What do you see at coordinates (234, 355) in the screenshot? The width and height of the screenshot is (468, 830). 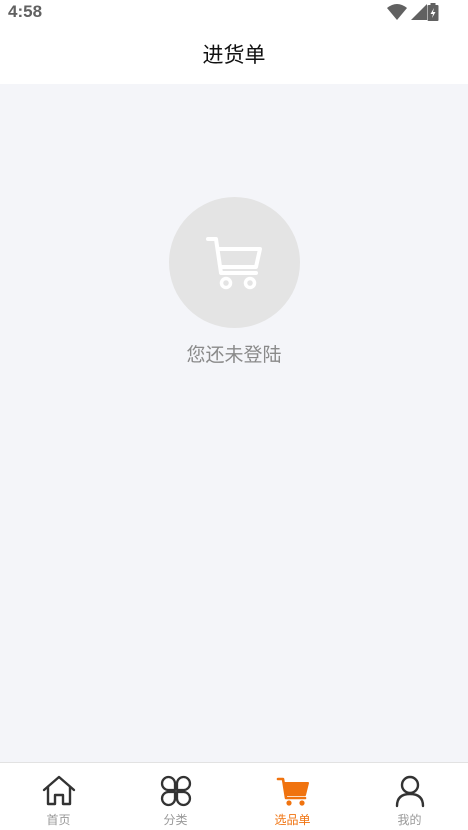 I see `empty-state-message: 您还未登陆` at bounding box center [234, 355].